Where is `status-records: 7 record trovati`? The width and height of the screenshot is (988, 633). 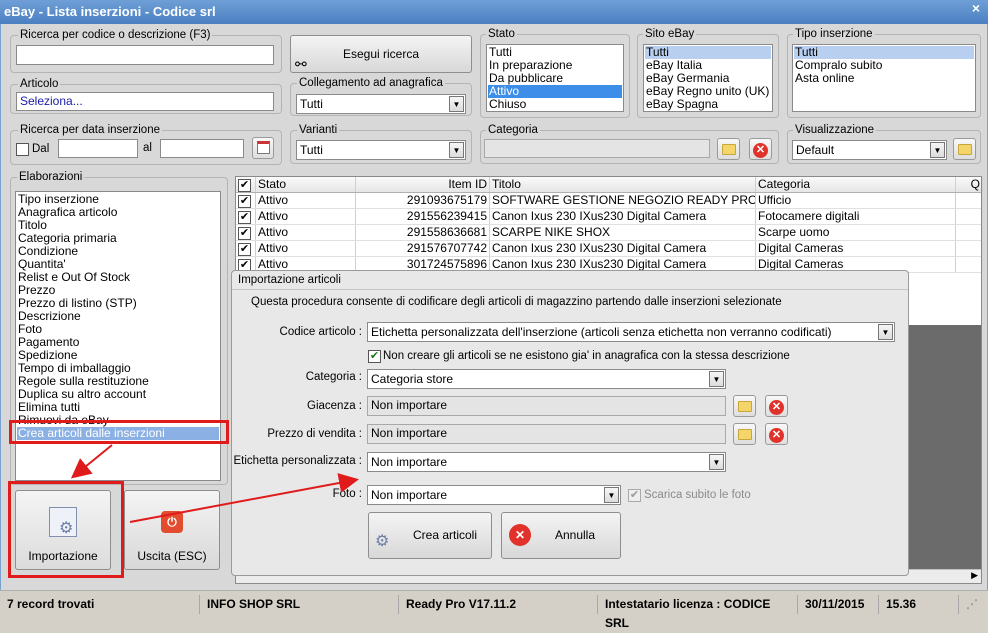 status-records: 7 record trovati is located at coordinates (100, 604).